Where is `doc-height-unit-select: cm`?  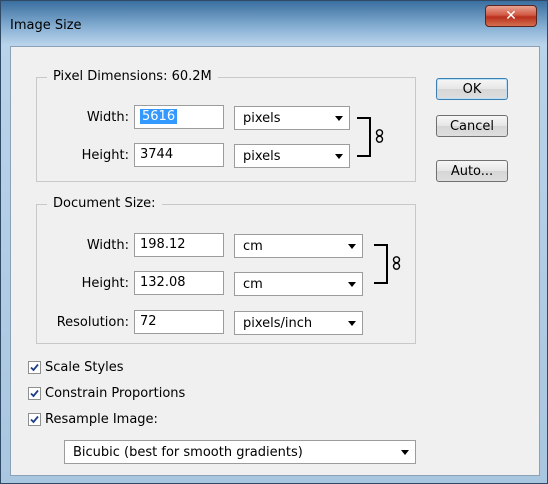
doc-height-unit-select: cm is located at coordinates (298, 284).